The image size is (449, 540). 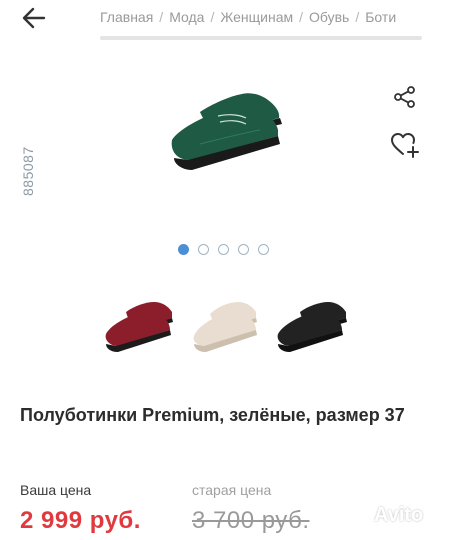 I want to click on arrow-left-icon, so click(x=34, y=18).